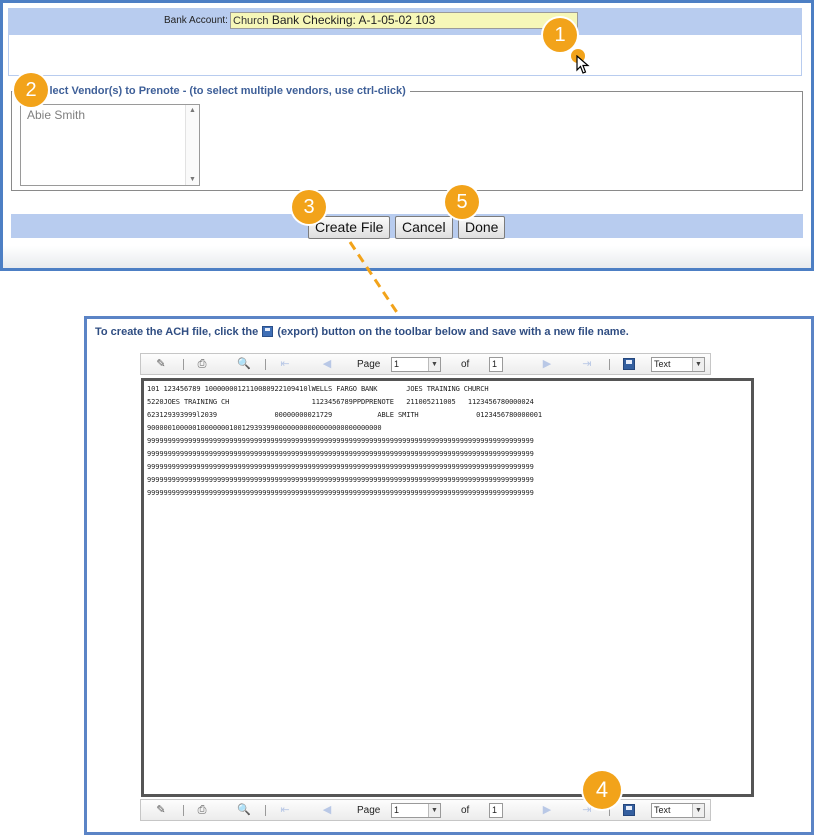 Image resolution: width=814 pixels, height=837 pixels. What do you see at coordinates (309, 207) in the screenshot?
I see `callout-3: 3` at bounding box center [309, 207].